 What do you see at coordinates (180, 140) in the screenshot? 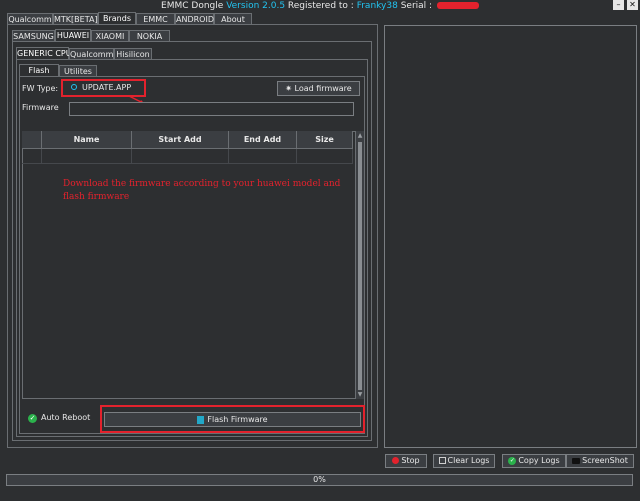
I see `table-header-start-add: Start Add` at bounding box center [180, 140].